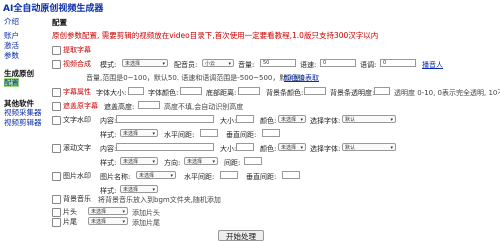  I want to click on speed-input: 0, so click(338, 63).